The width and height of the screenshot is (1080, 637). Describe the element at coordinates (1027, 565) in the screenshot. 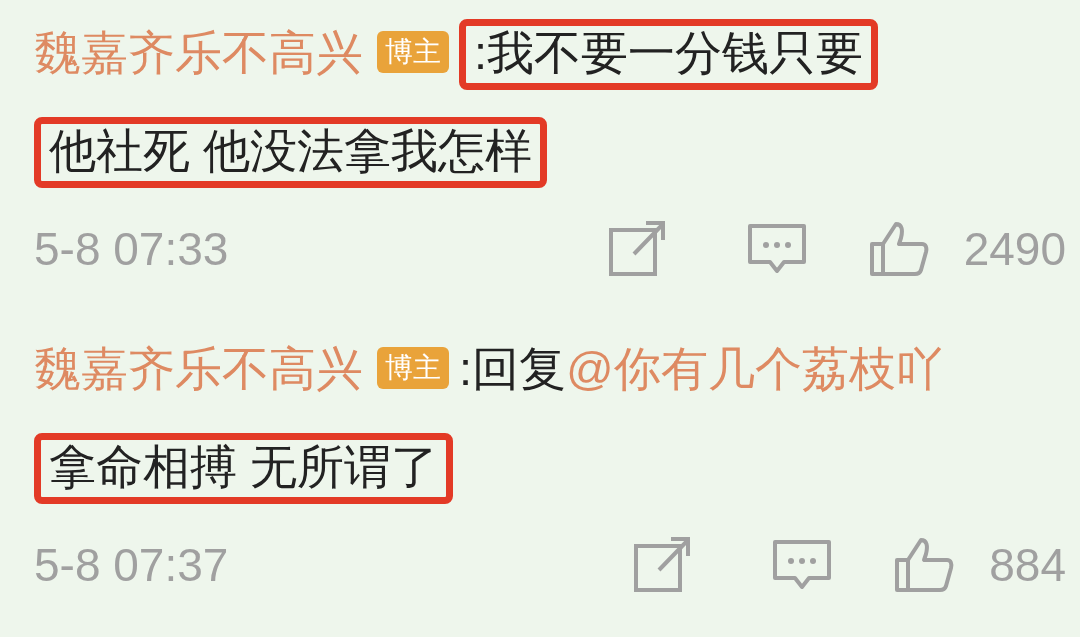

I see `like-count: 884` at that location.